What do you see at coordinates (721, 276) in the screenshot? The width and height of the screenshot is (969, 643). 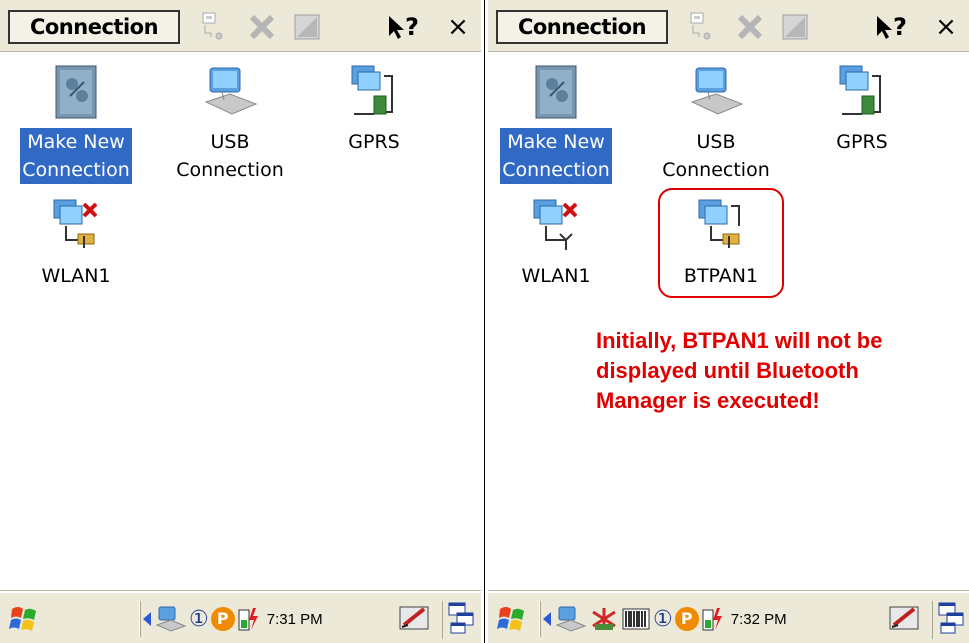 I see `item-label: BTPAN1` at bounding box center [721, 276].